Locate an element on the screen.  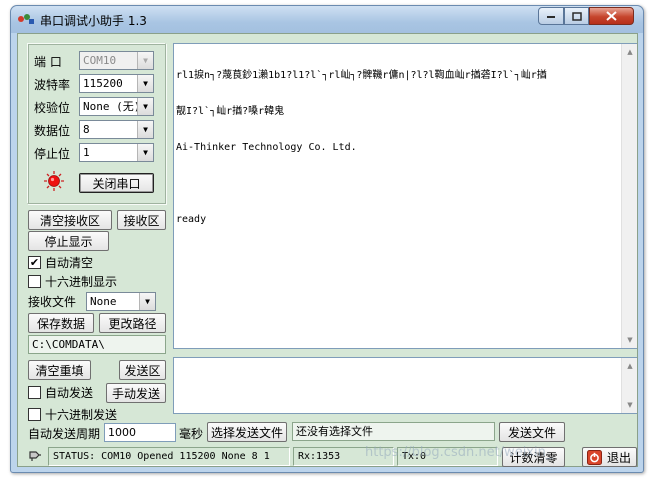
close-icon is located at coordinates (611, 16).